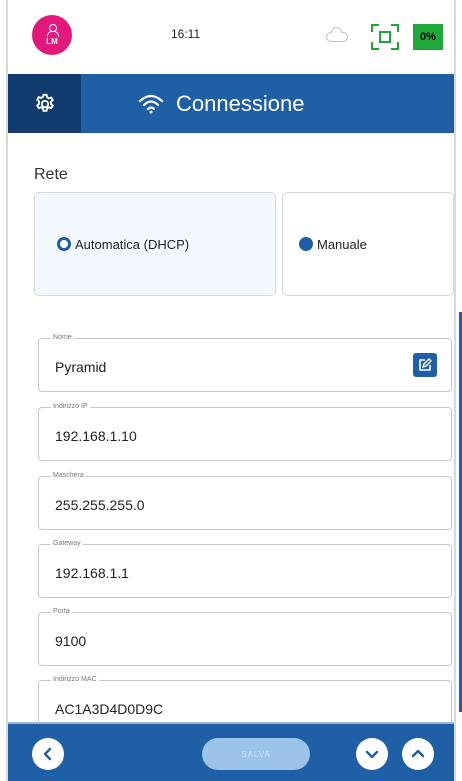 The height and width of the screenshot is (781, 462). Describe the element at coordinates (109, 709) in the screenshot. I see `mac-field-value: AC1A3D4D0D9C` at that location.